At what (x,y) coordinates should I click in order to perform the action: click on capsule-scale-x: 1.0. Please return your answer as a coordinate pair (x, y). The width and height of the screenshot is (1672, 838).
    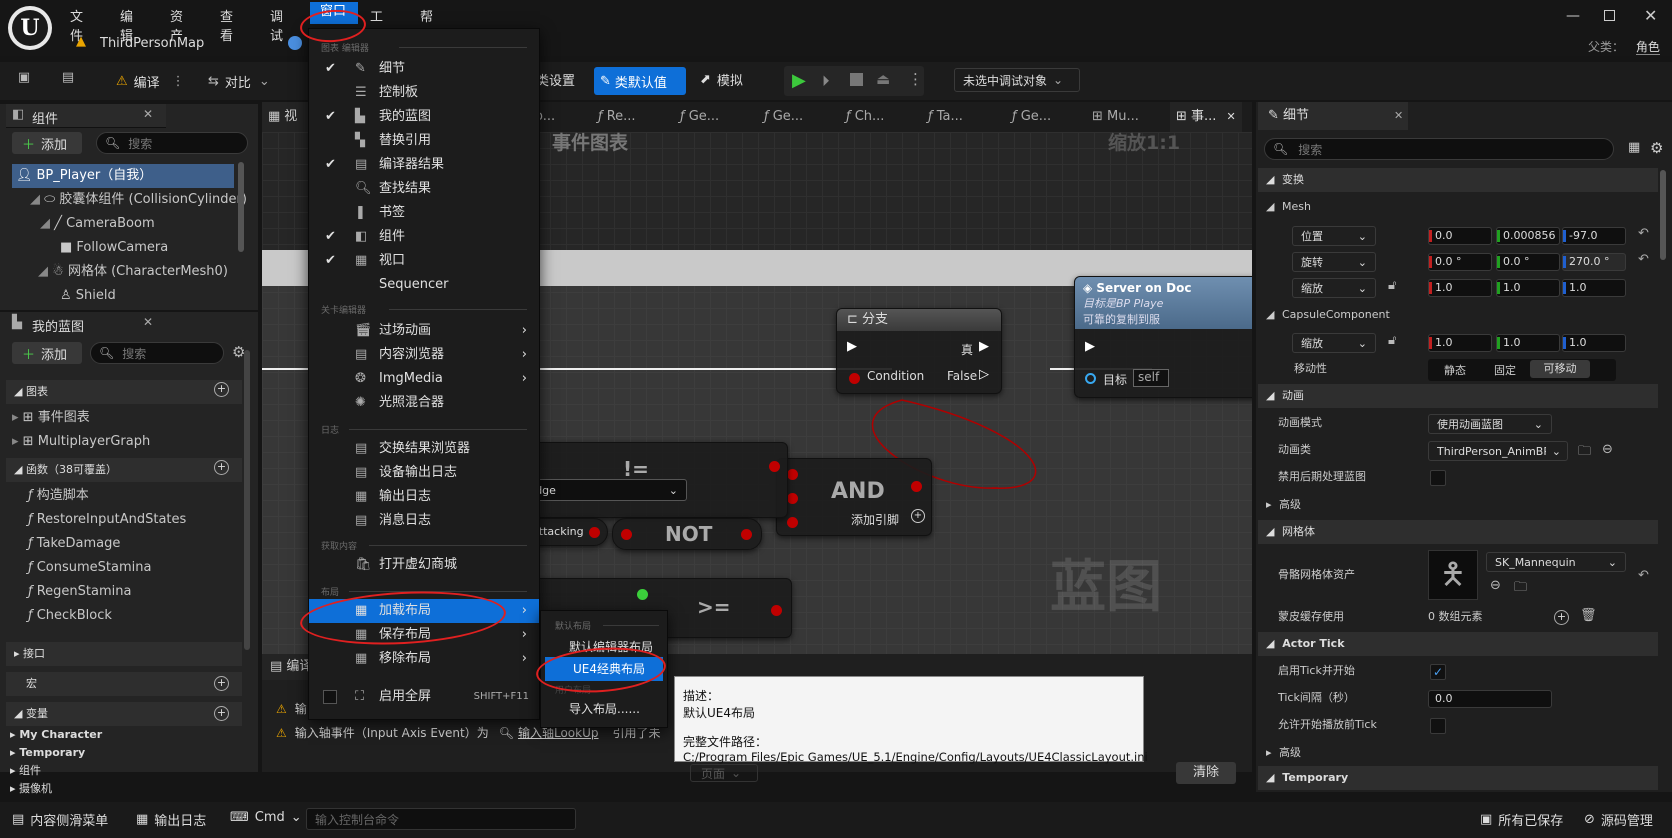
    Looking at the image, I should click on (1460, 343).